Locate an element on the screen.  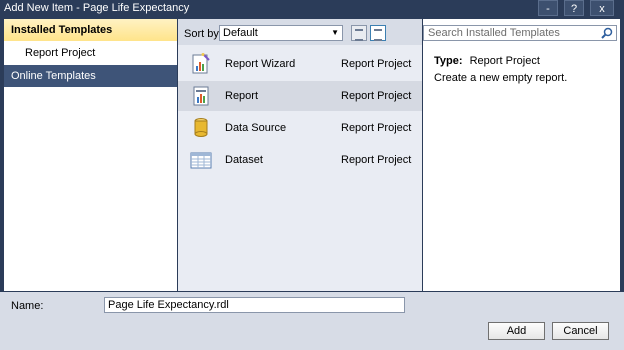
name-label: Name: is located at coordinates (27, 306).